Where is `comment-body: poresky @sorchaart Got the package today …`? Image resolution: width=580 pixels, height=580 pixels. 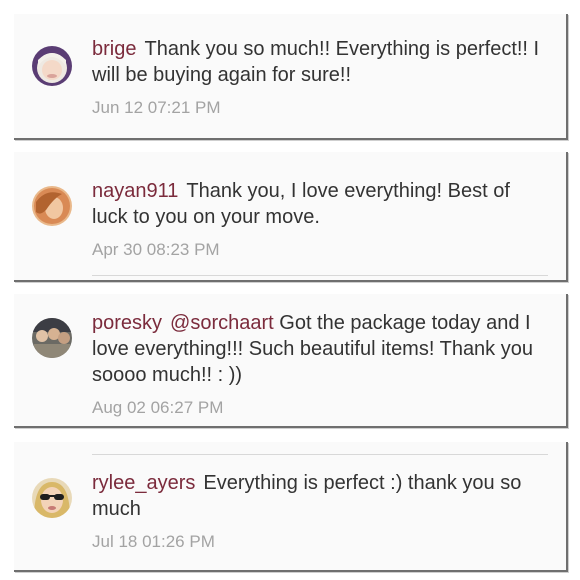
comment-body: poresky @sorchaart Got the package today … is located at coordinates (317, 364).